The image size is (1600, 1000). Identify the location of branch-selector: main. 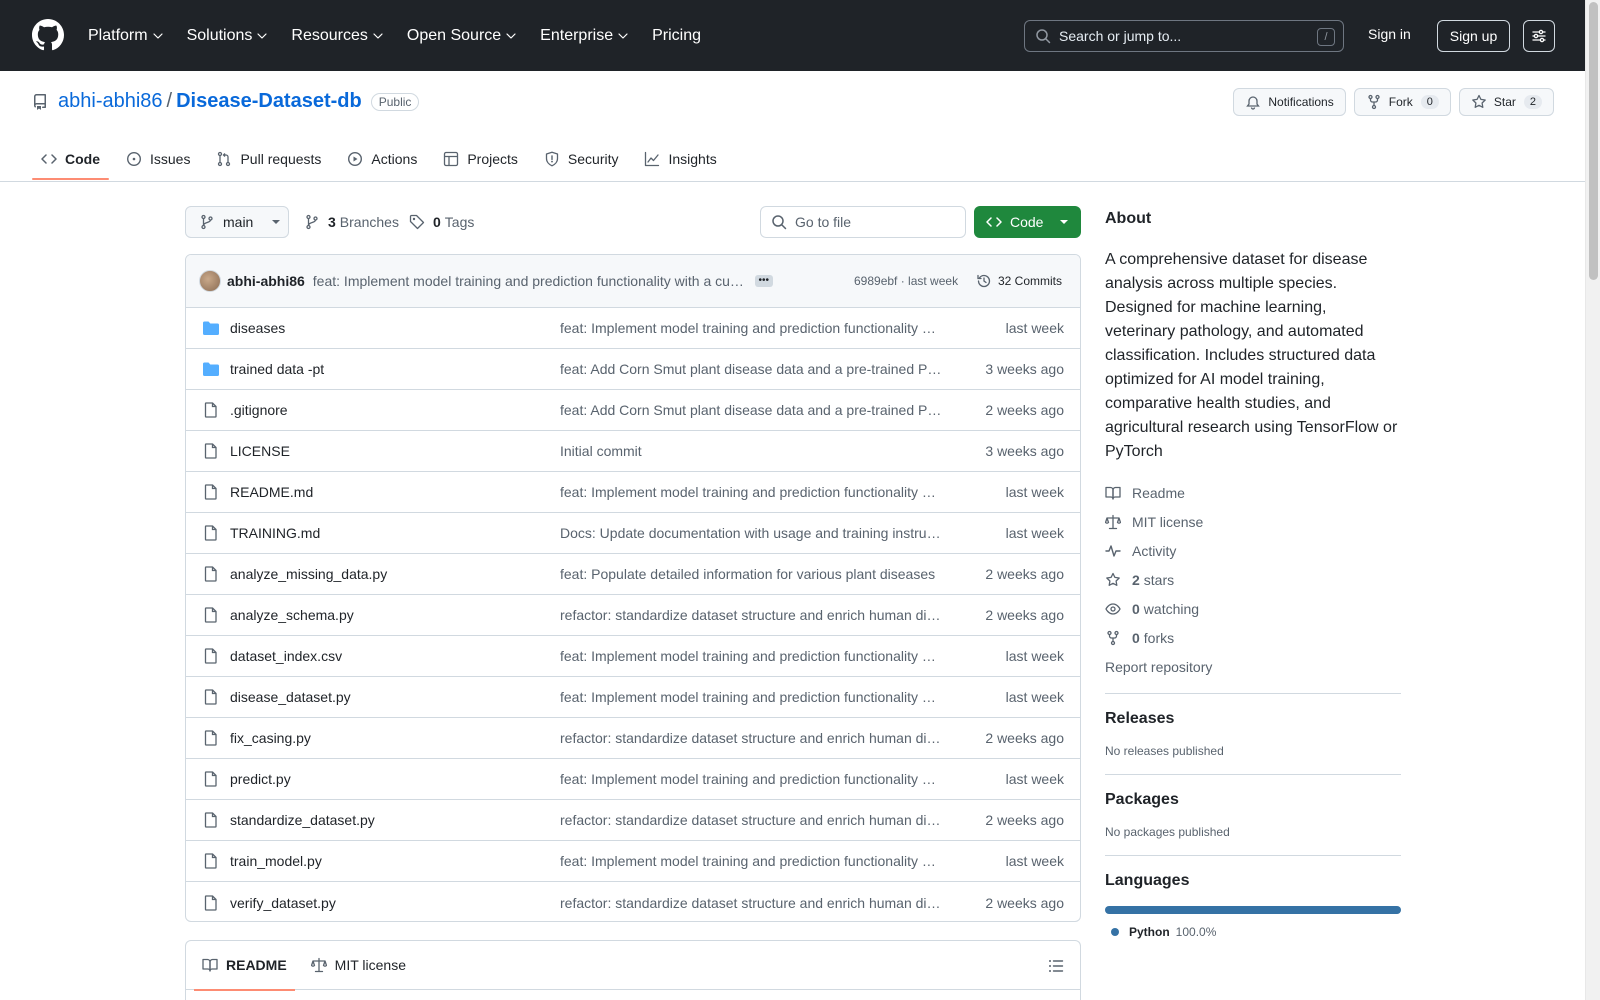
(237, 222).